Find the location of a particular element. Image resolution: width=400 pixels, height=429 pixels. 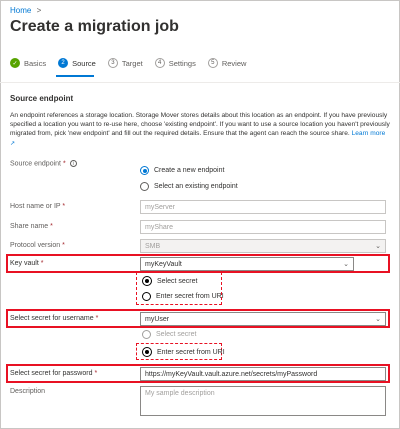

info-icon: i is located at coordinates (73, 163).